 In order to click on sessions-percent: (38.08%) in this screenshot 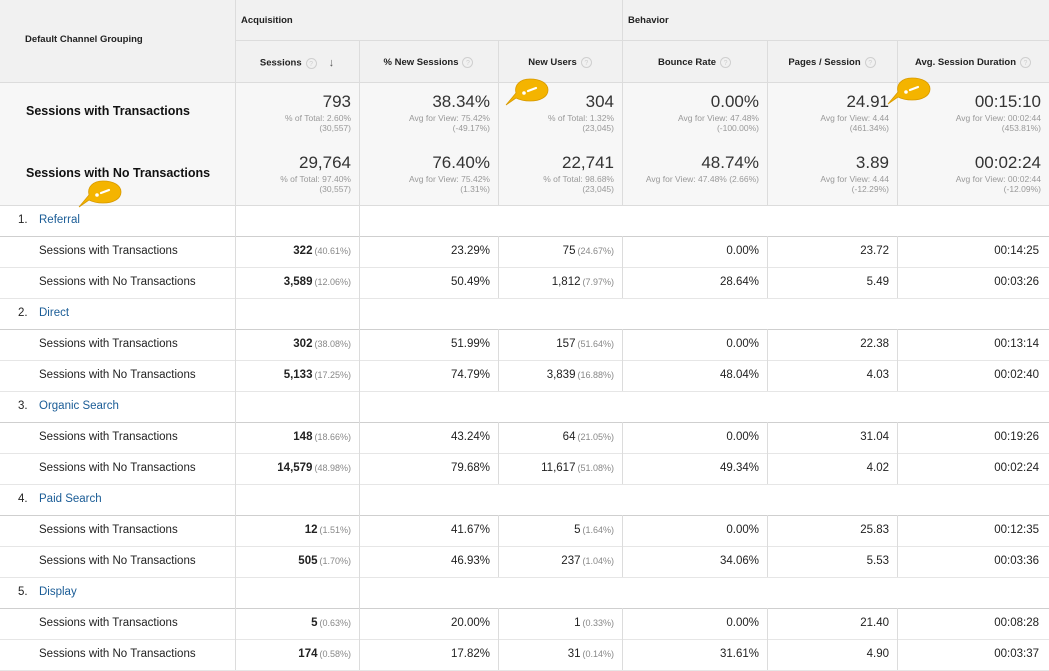, I will do `click(332, 344)`.